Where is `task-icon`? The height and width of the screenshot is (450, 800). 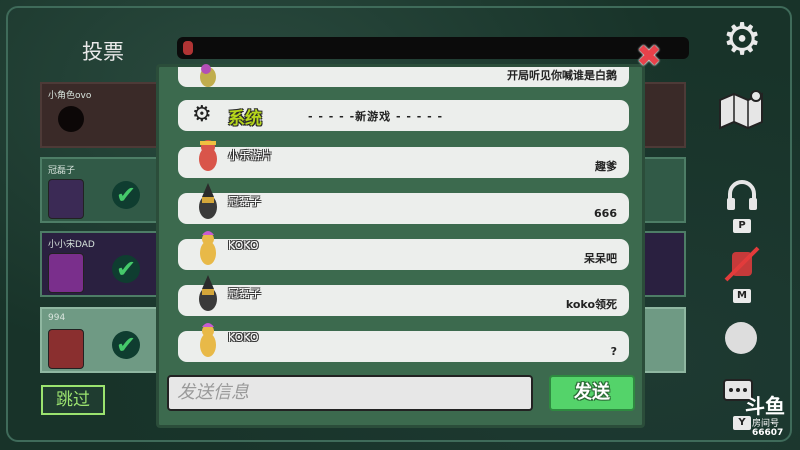 task-icon is located at coordinates (741, 338).